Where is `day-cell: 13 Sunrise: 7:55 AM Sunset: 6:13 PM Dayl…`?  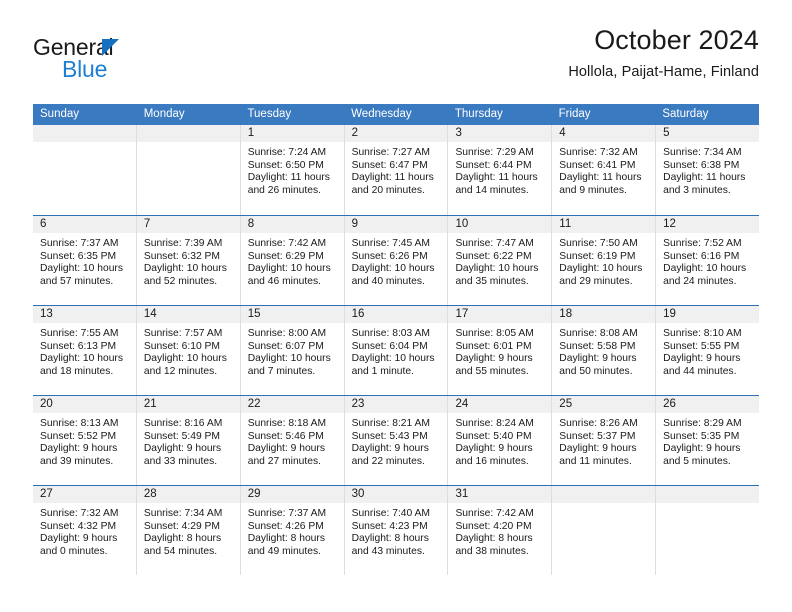
day-cell: 13 Sunrise: 7:55 AM Sunset: 6:13 PM Dayl… is located at coordinates (84, 350).